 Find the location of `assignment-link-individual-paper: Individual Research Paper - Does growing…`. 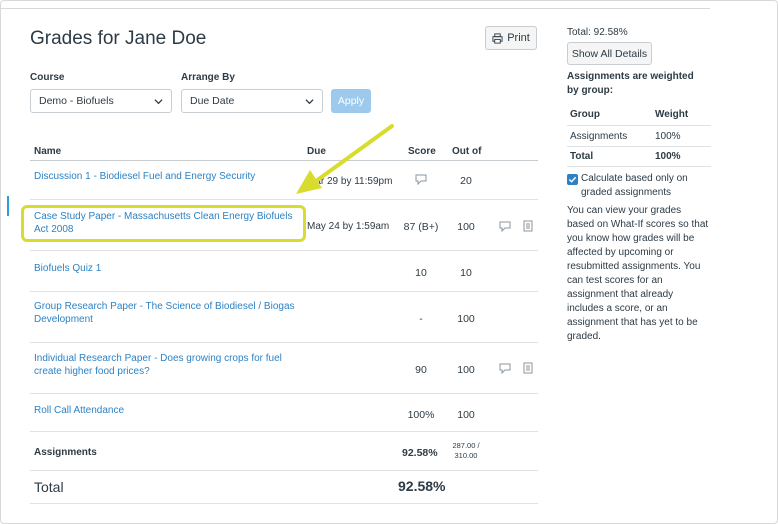

assignment-link-individual-paper: Individual Research Paper - Does growing… is located at coordinates (169, 365).